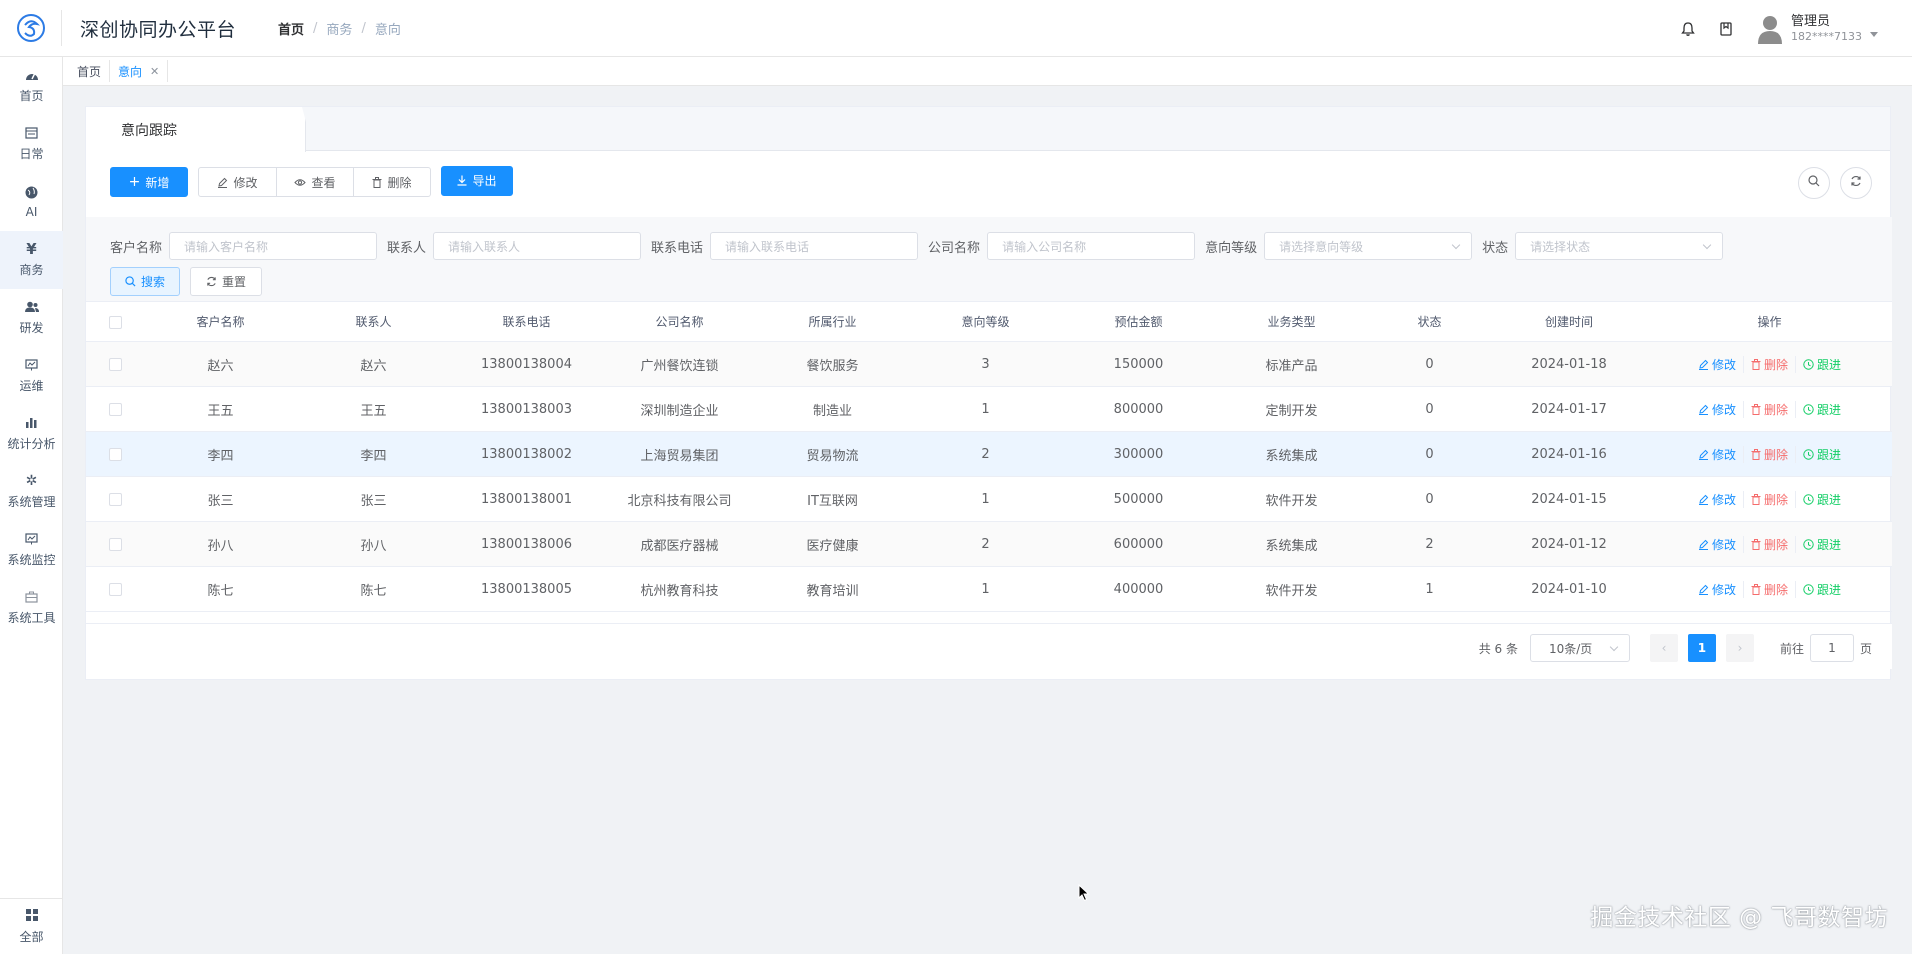 The image size is (1912, 954). I want to click on sidebar-item-home: 首页, so click(31, 86).